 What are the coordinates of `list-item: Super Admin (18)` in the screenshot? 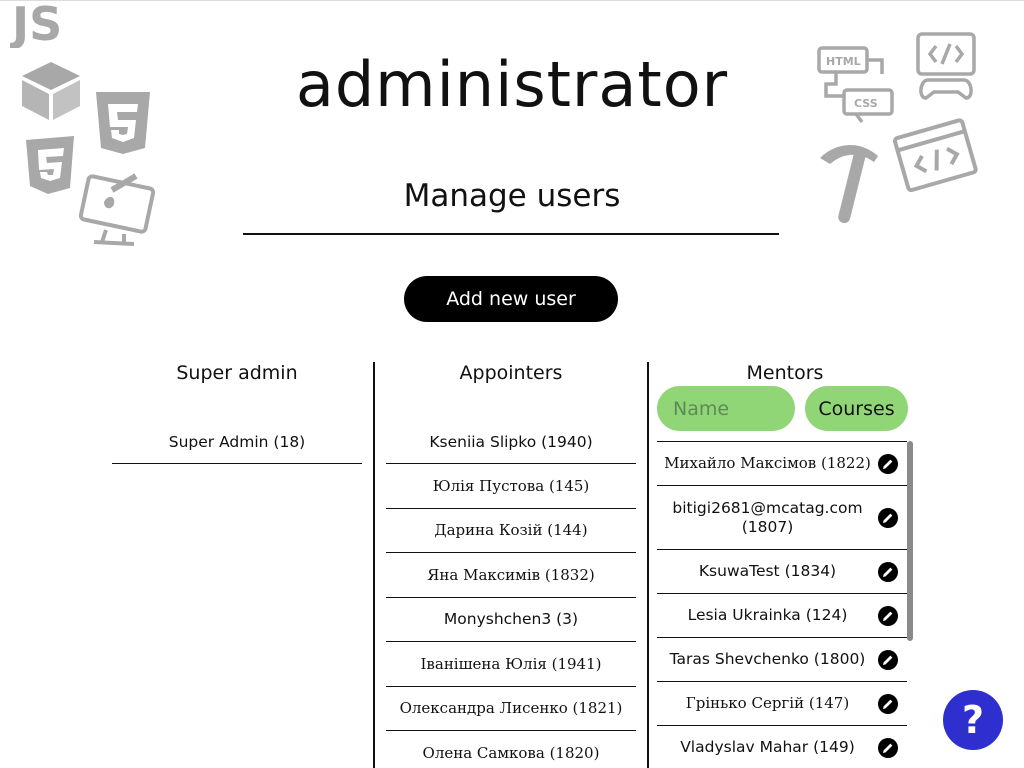 It's located at (237, 442).